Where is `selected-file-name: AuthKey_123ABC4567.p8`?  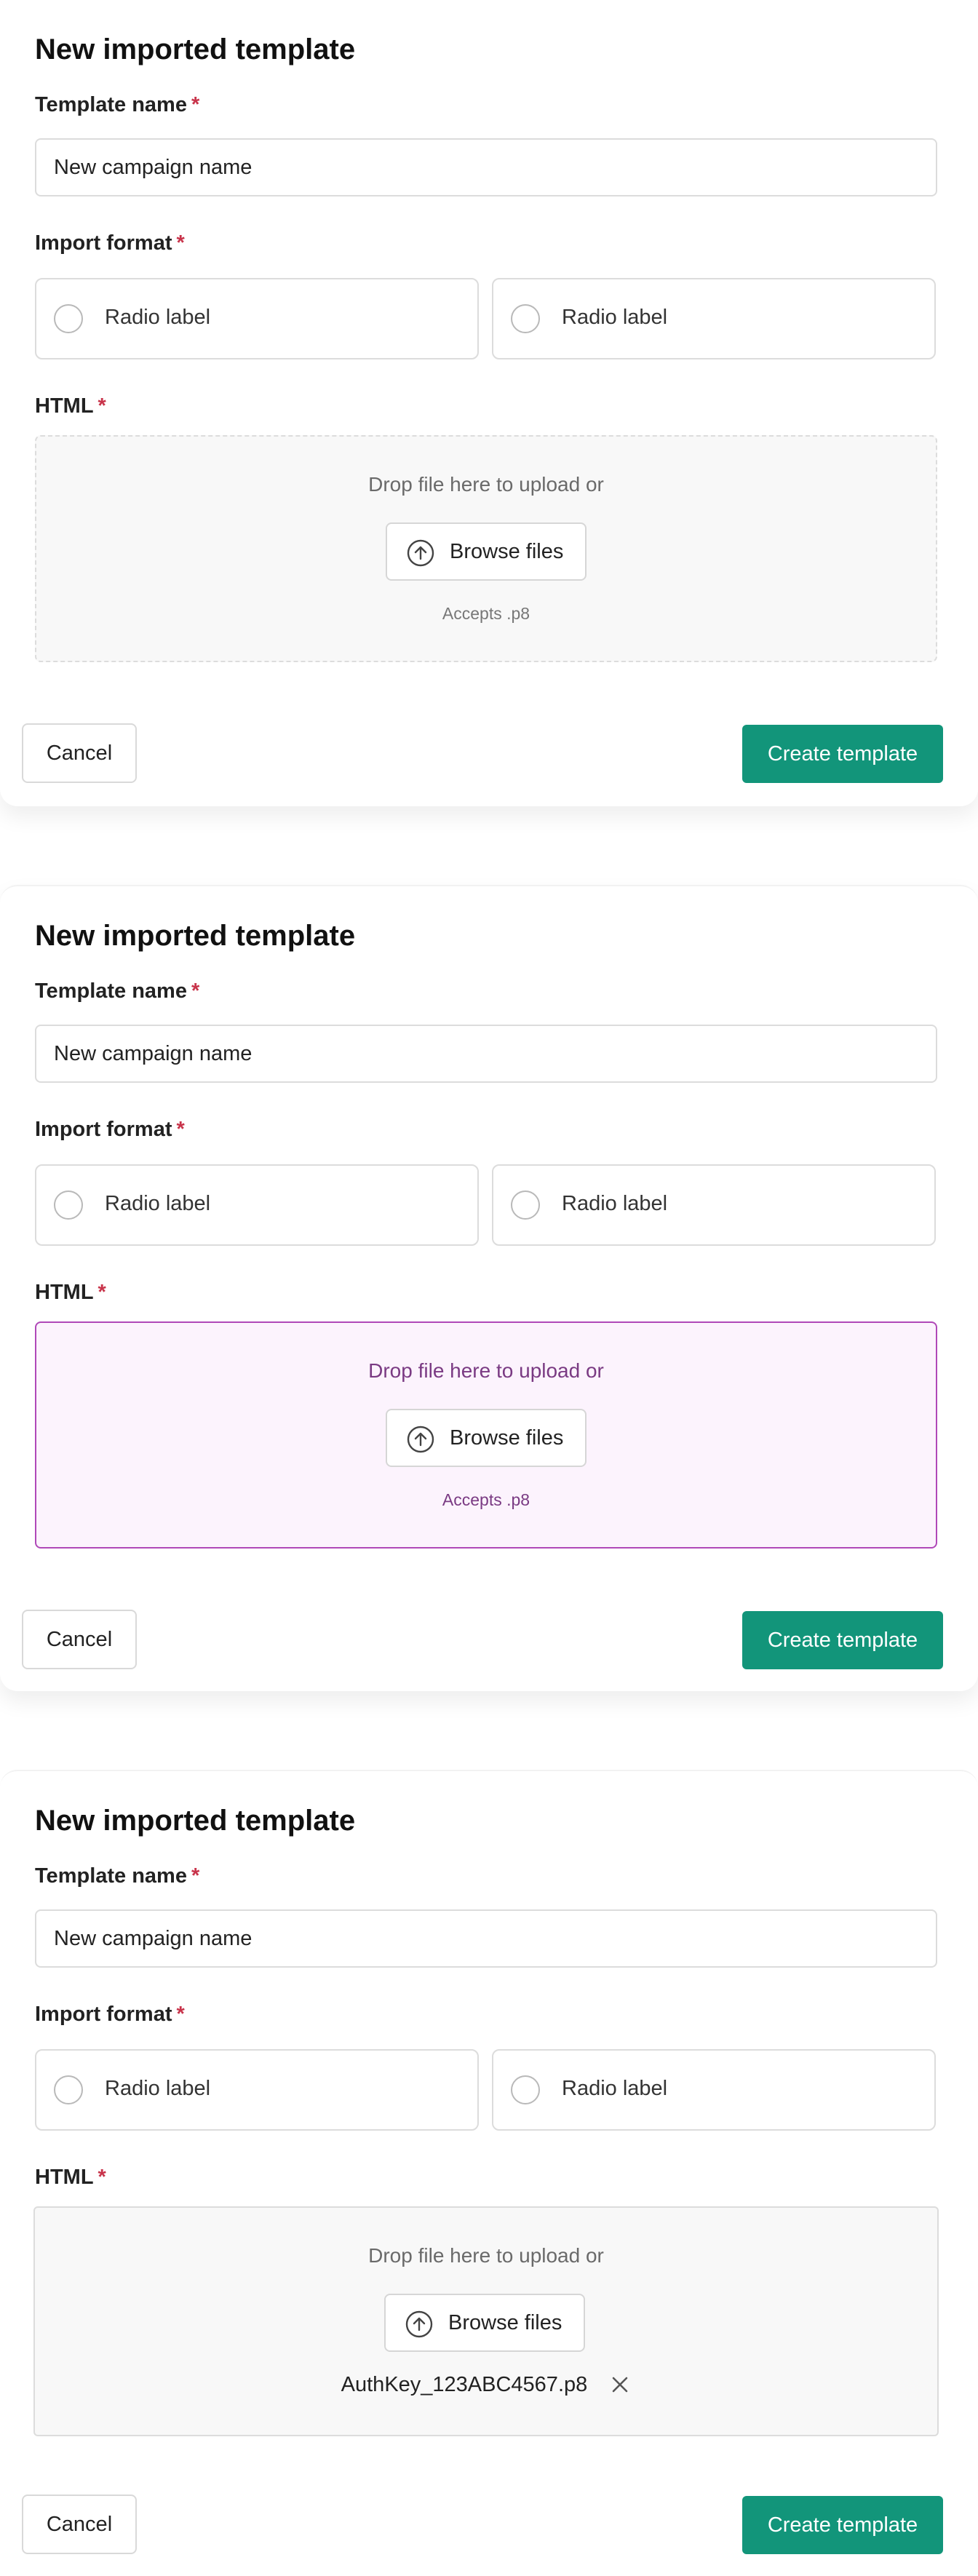 selected-file-name: AuthKey_123ABC4567.p8 is located at coordinates (464, 2384).